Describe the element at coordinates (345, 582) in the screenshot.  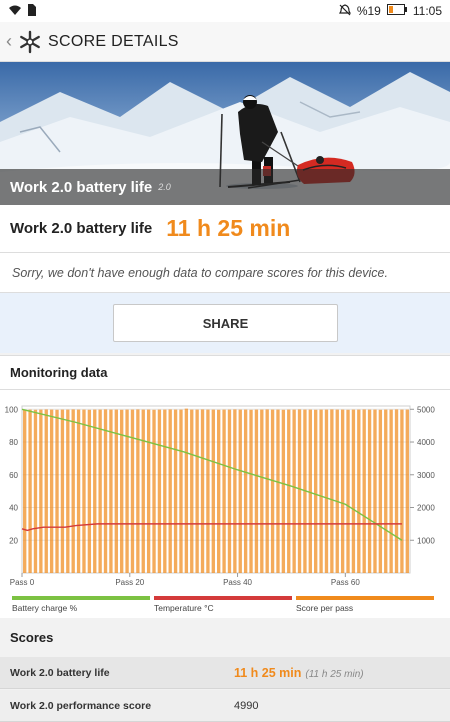
I see `x-tick-label: Pass 60` at that location.